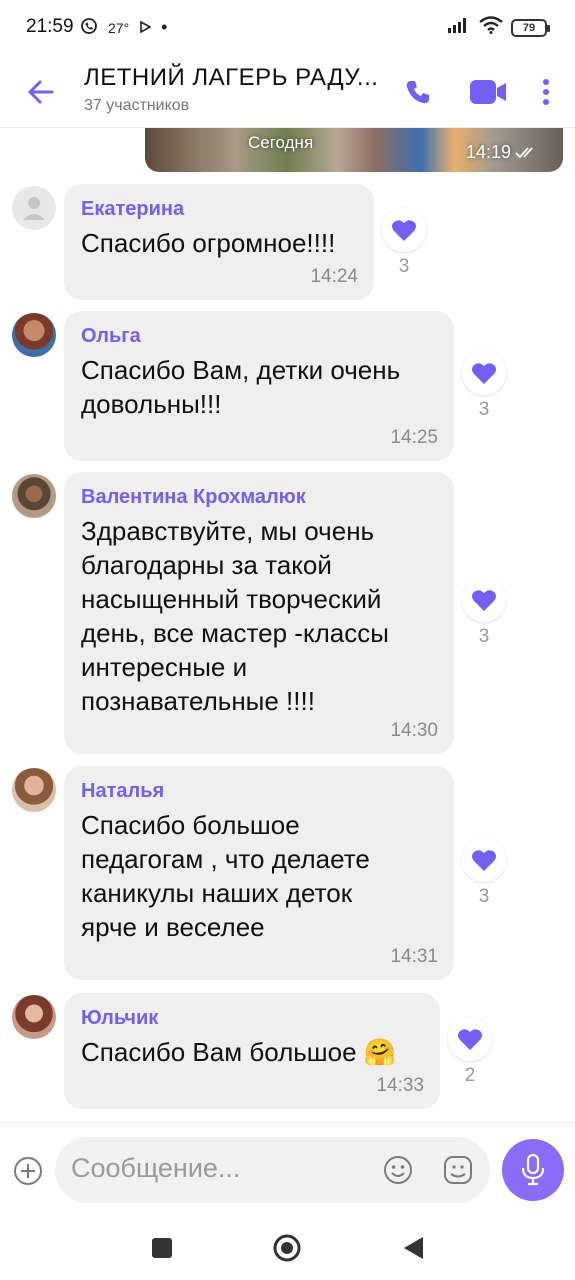  What do you see at coordinates (414, 437) in the screenshot?
I see `message-time: 14:25` at bounding box center [414, 437].